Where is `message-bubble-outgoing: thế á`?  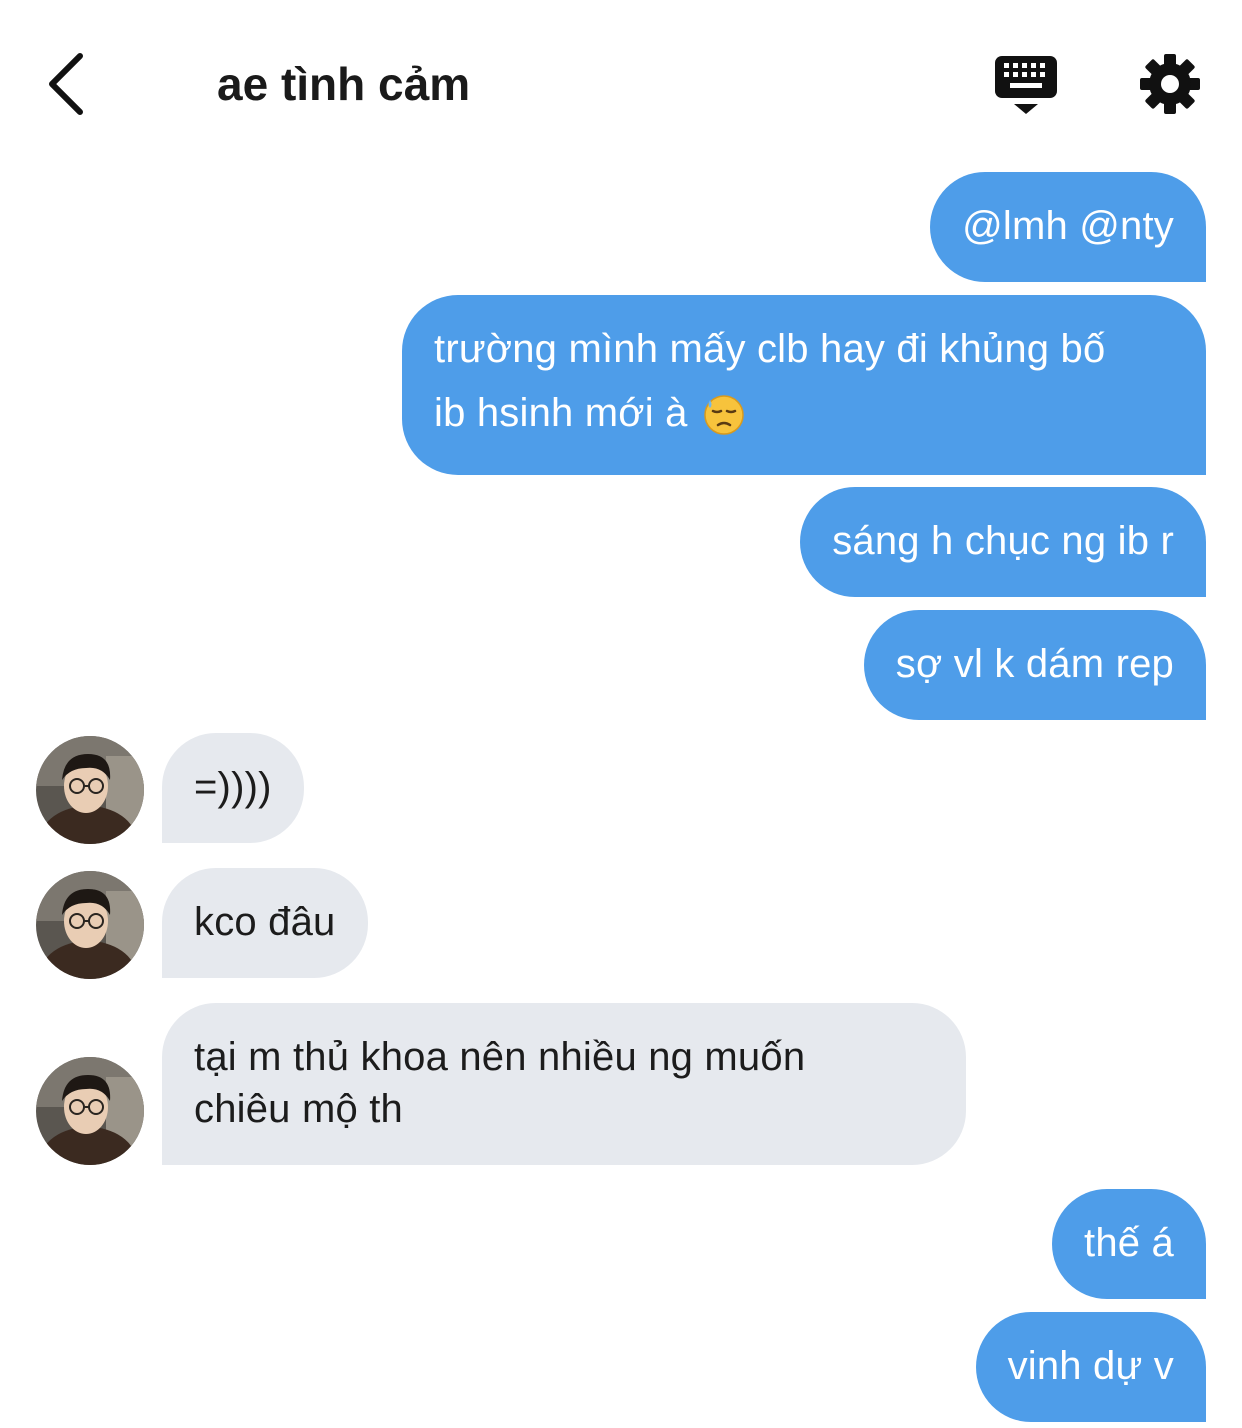
message-bubble-outgoing: thế á is located at coordinates (1129, 1244).